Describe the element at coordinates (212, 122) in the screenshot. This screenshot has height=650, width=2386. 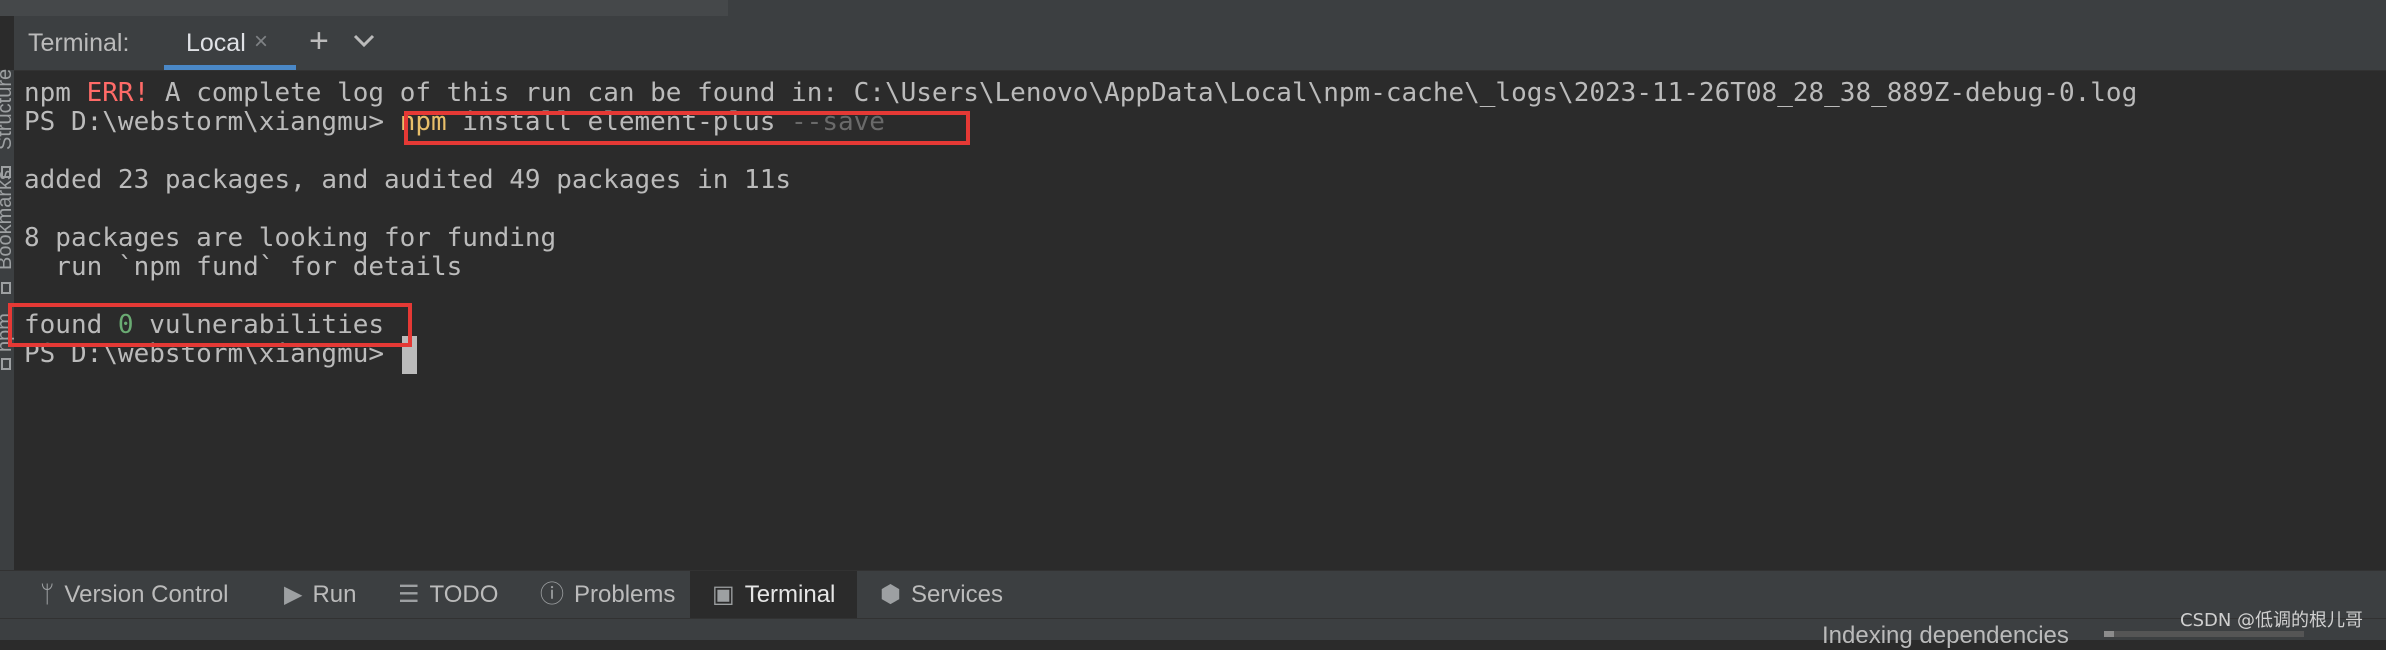
I see `prompt: PS D:\webstorm\xiangmu>` at that location.